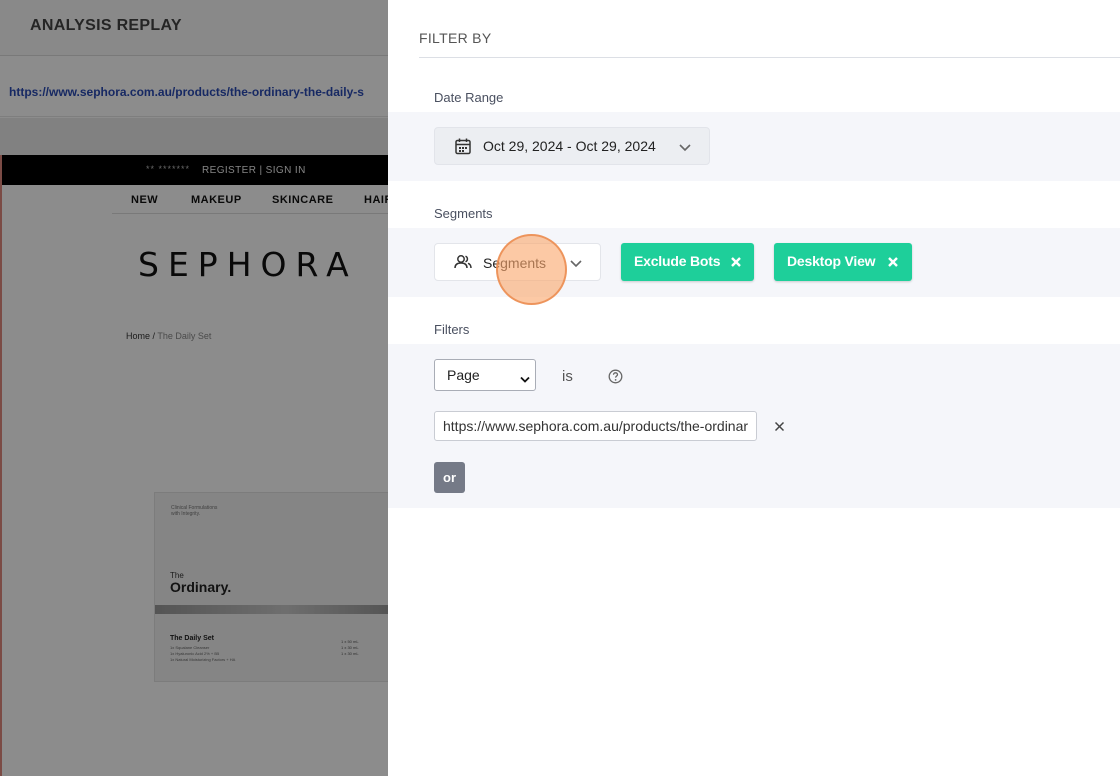 This screenshot has height=776, width=1120. I want to click on segment-chip-label: Desktop View, so click(831, 261).